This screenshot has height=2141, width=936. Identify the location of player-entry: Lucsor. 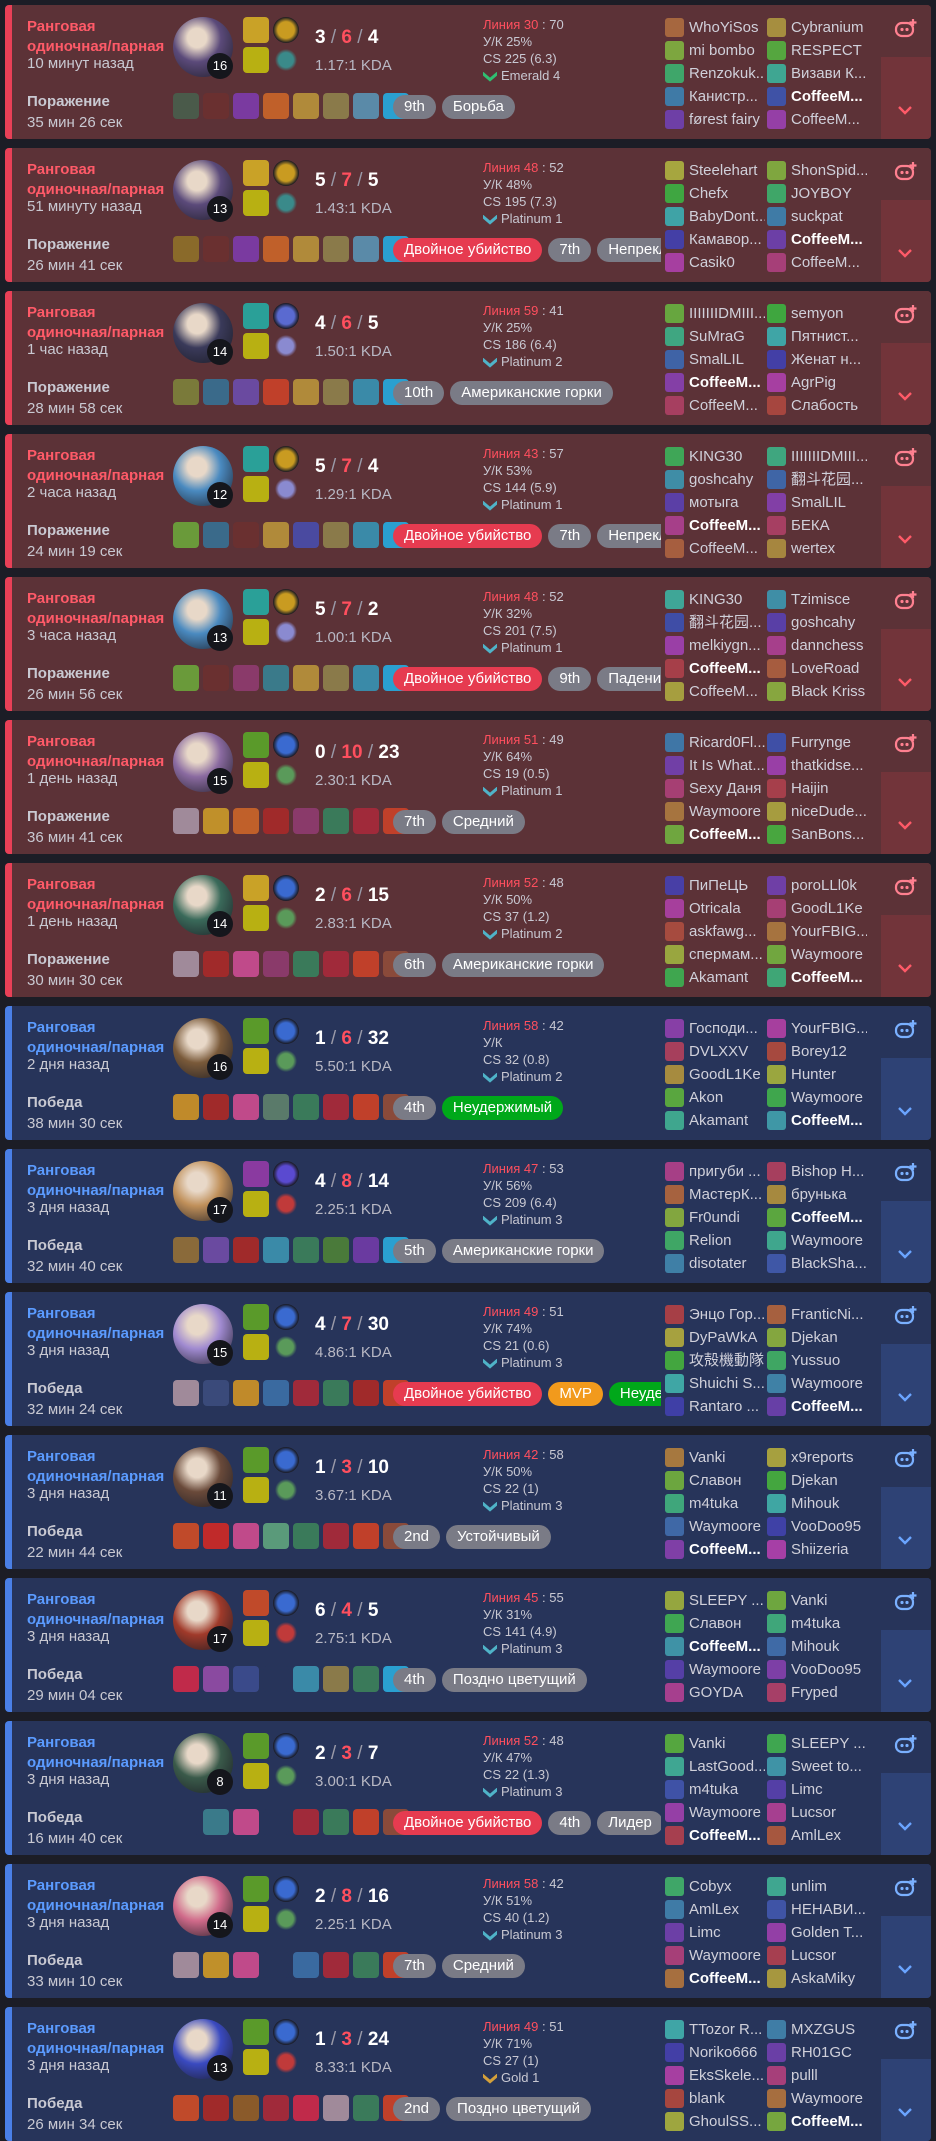
(817, 1813).